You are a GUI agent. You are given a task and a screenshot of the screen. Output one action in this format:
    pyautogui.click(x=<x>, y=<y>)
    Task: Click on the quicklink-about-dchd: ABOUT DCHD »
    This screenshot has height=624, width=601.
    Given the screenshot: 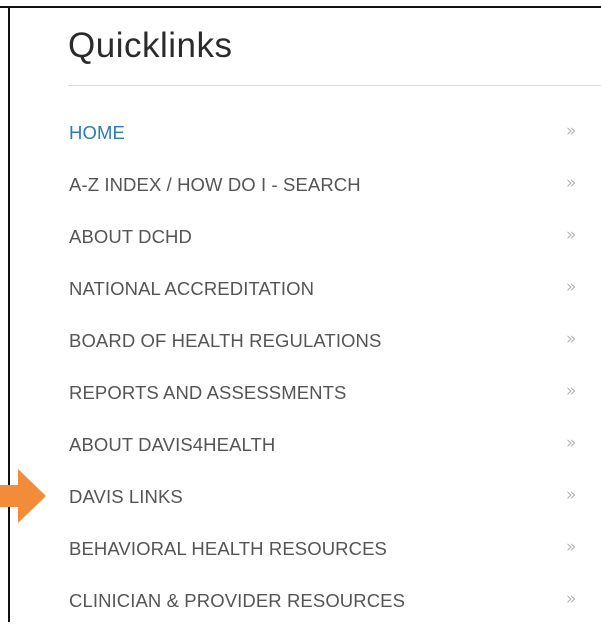 What is the action you would take?
    pyautogui.click(x=305, y=234)
    